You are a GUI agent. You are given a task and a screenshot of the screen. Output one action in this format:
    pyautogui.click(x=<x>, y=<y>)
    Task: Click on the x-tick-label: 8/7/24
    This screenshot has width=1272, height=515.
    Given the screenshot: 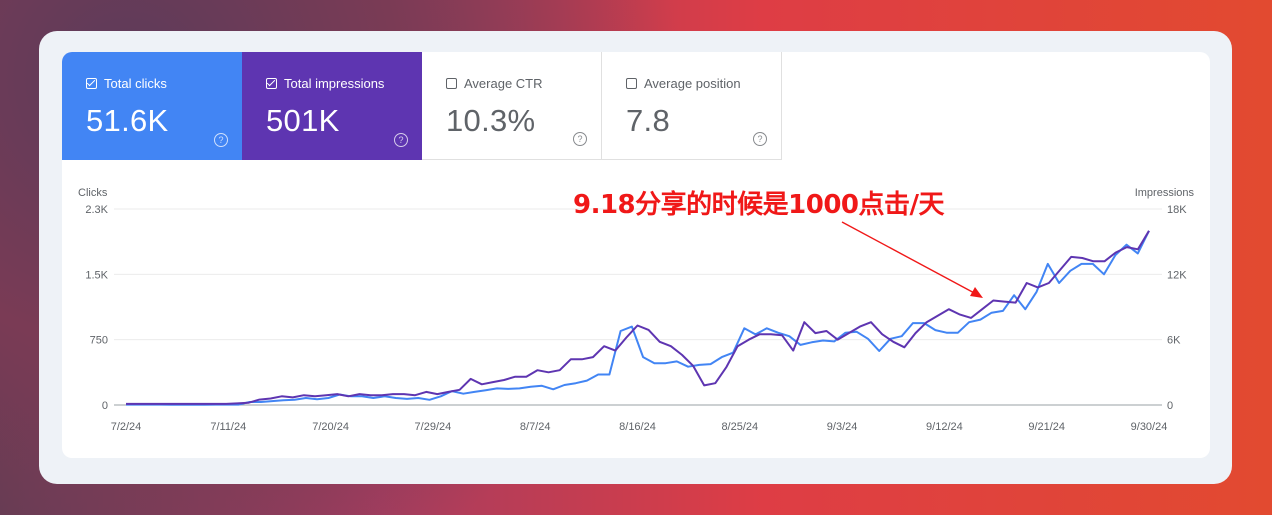 What is the action you would take?
    pyautogui.click(x=535, y=427)
    